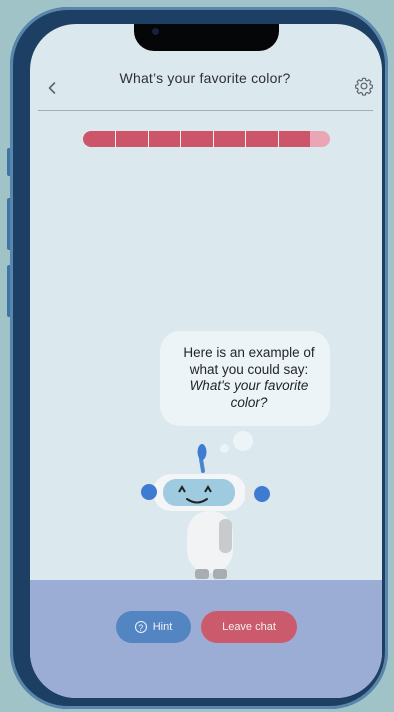 This screenshot has height=712, width=394. What do you see at coordinates (140, 627) in the screenshot?
I see `question-circle-icon: ?` at bounding box center [140, 627].